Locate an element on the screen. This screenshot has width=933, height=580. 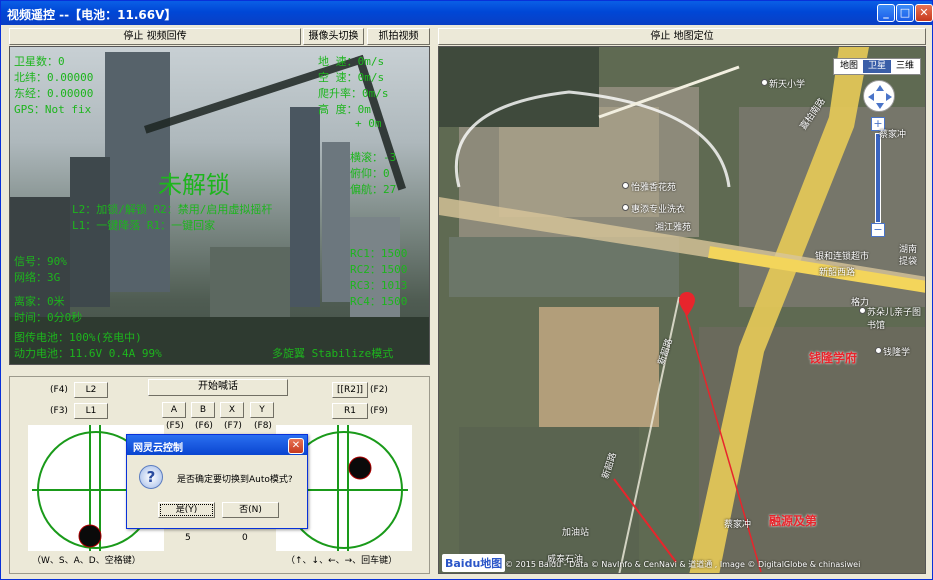
map-label: 融源及第 is located at coordinates (793, 521).